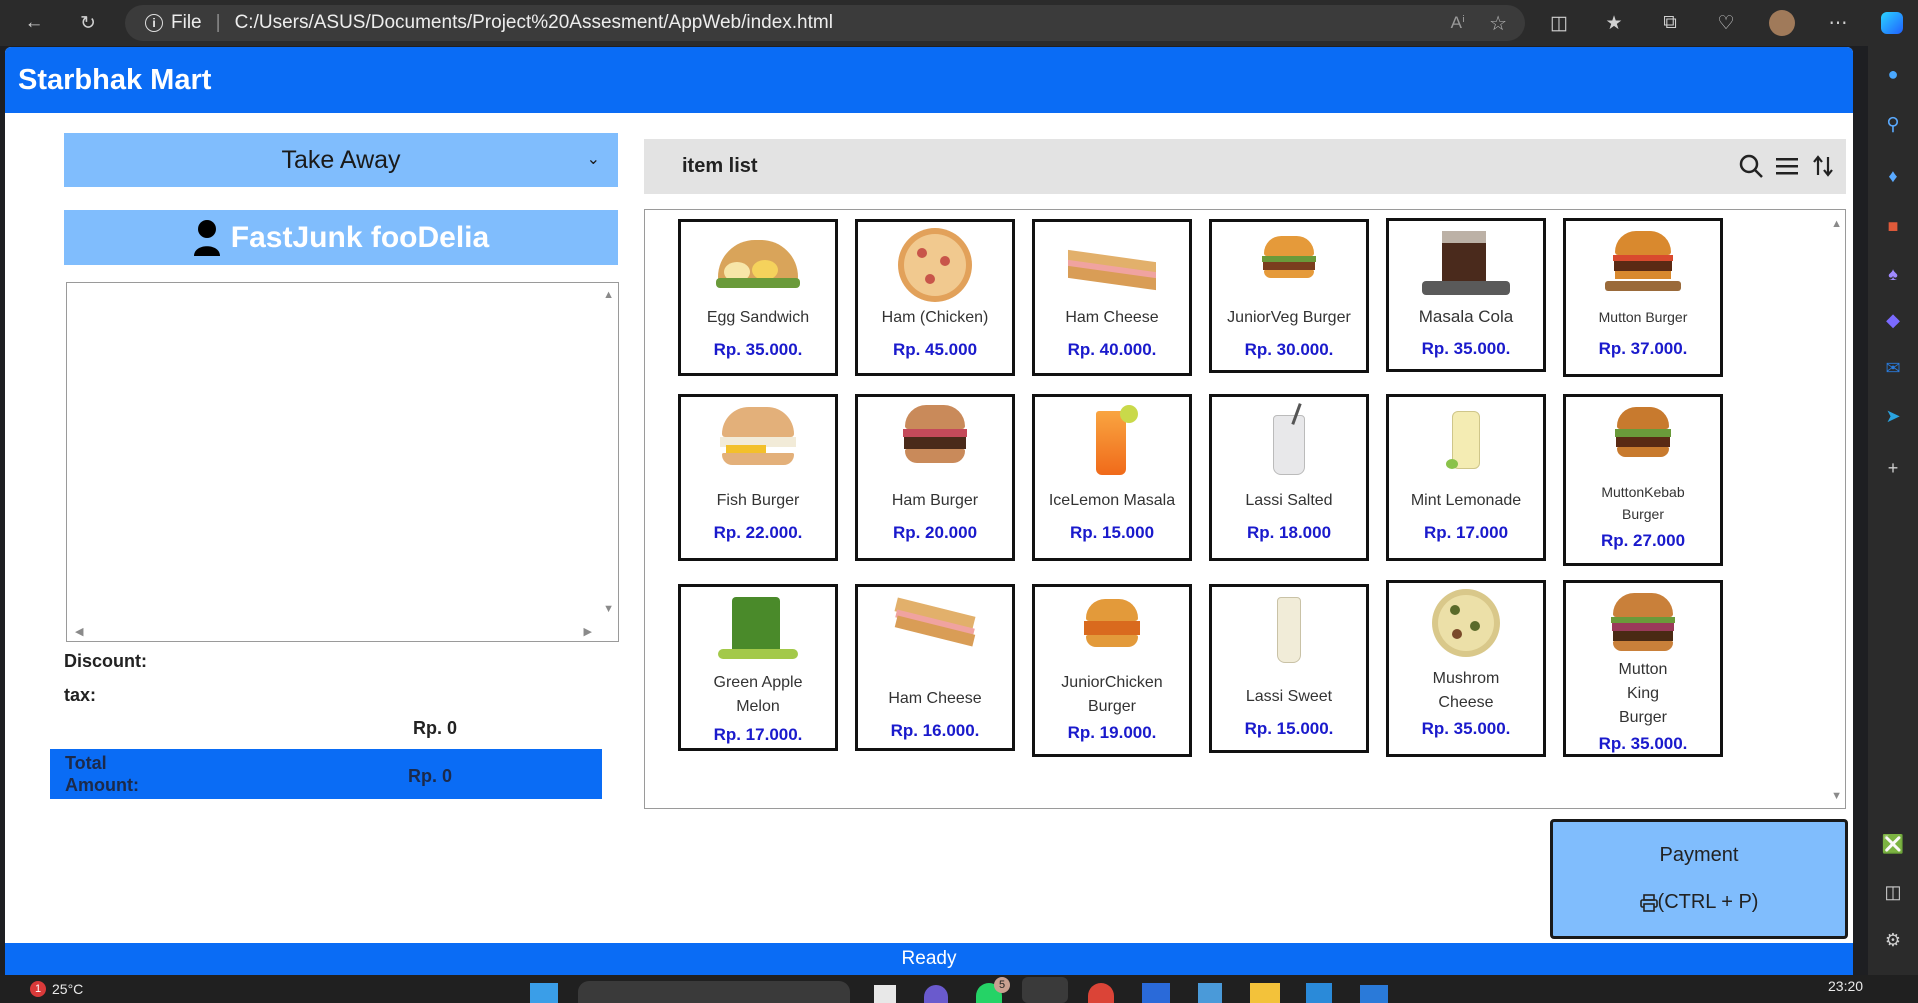 This screenshot has height=1003, width=1918. What do you see at coordinates (360, 237) in the screenshot?
I see `customer-name: FastJunk fooDelia` at bounding box center [360, 237].